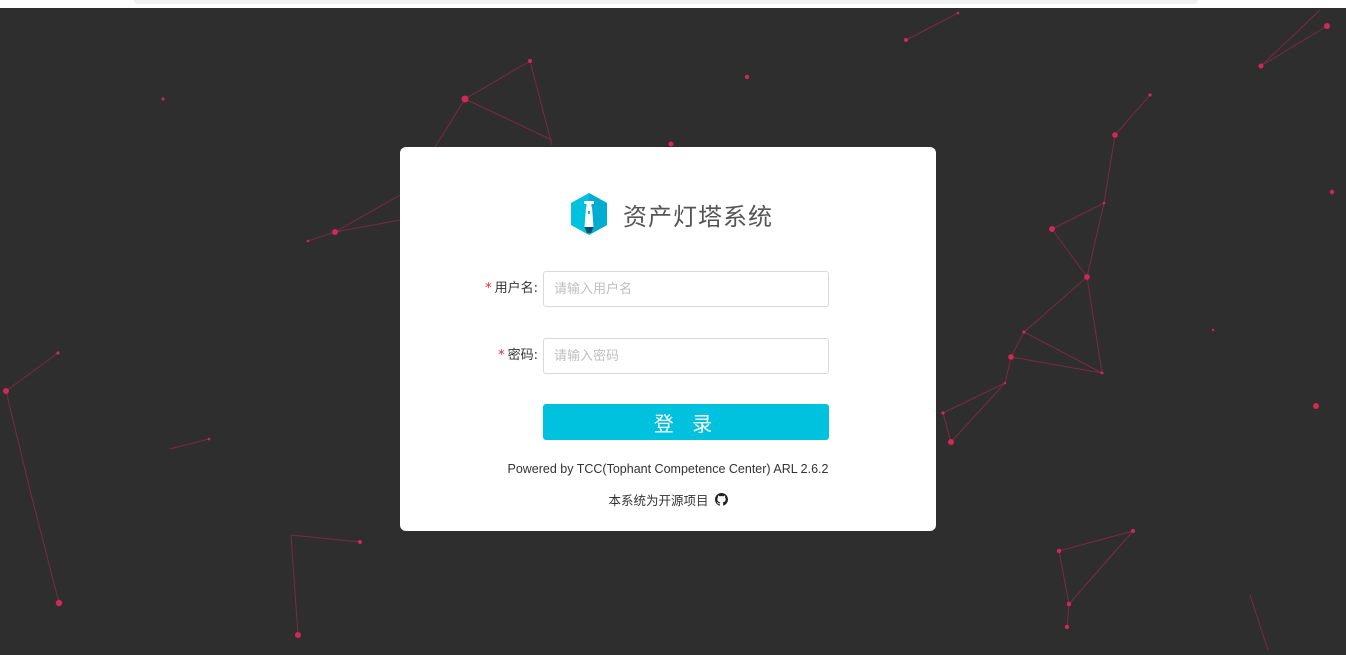  I want to click on username-row: * 用户名:, so click(668, 289).